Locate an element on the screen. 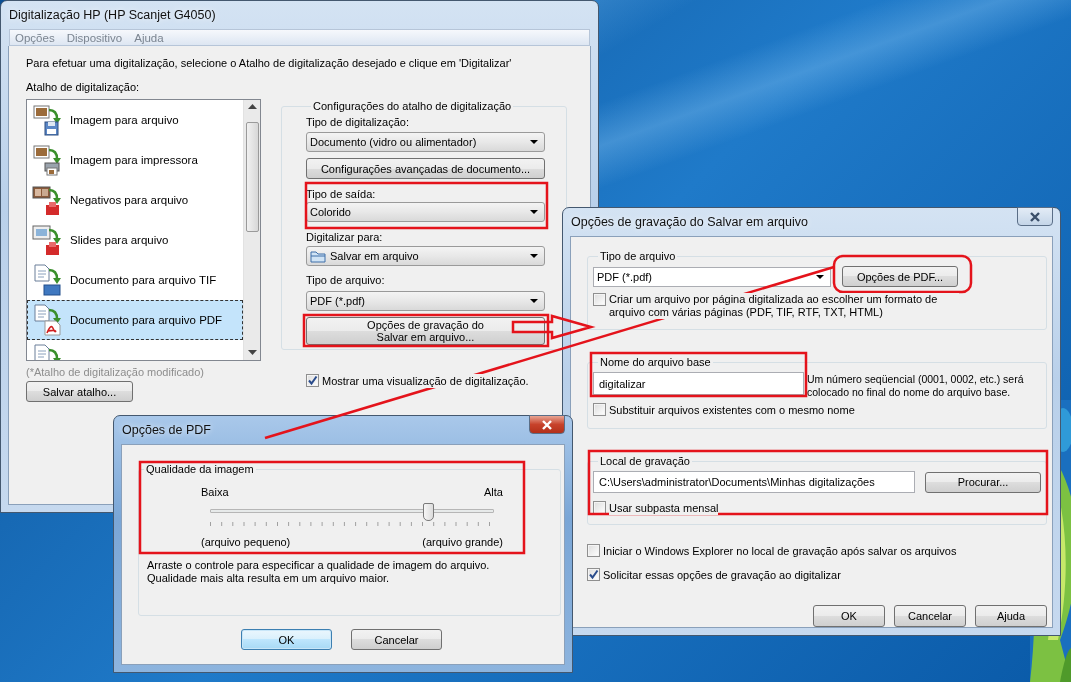 Image resolution: width=1071 pixels, height=682 pixels. shortcut-item: Documento para arquivo TIF is located at coordinates (135, 280).